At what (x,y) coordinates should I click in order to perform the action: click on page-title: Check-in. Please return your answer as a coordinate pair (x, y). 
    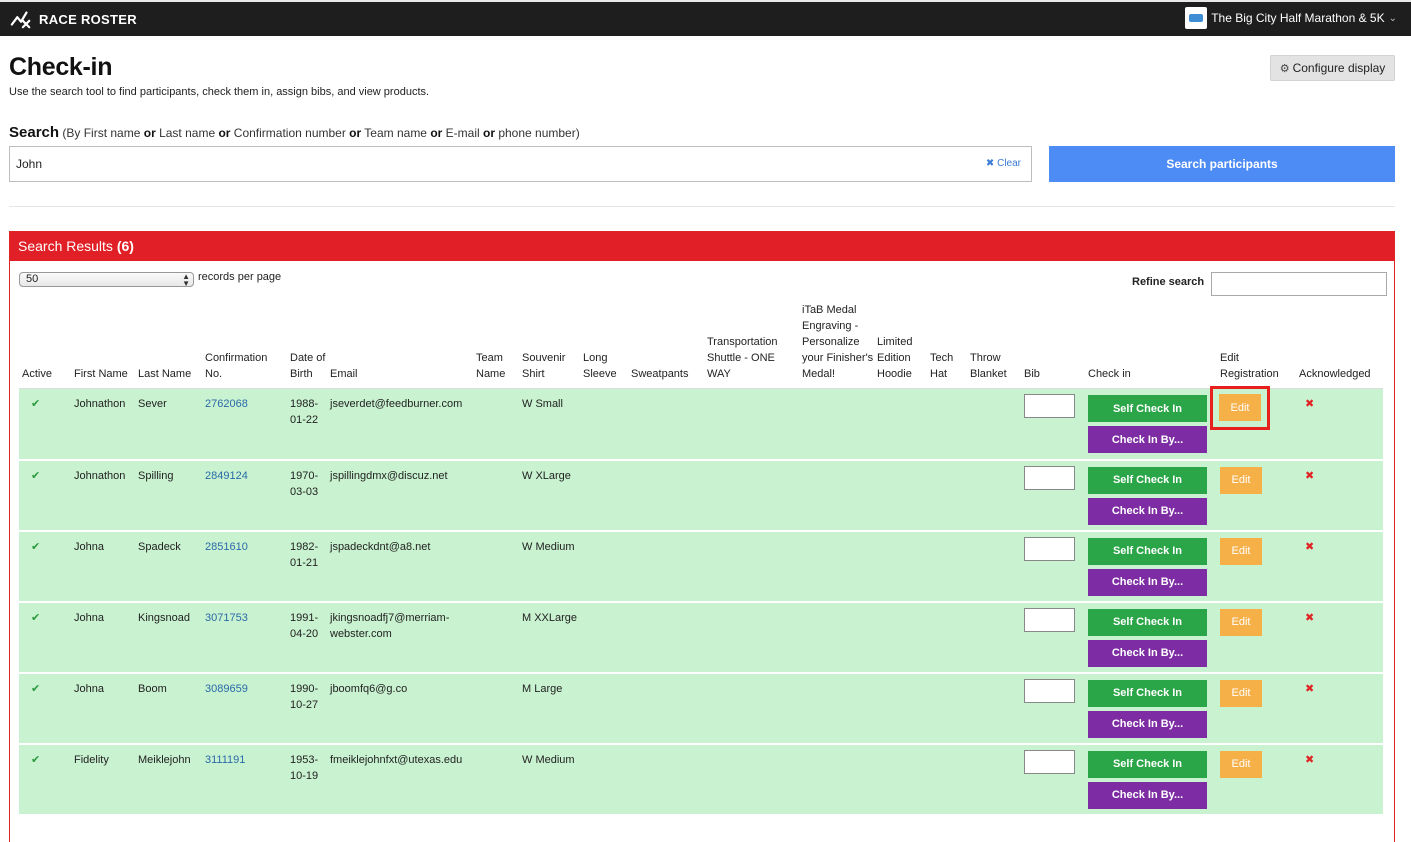
    Looking at the image, I should click on (61, 67).